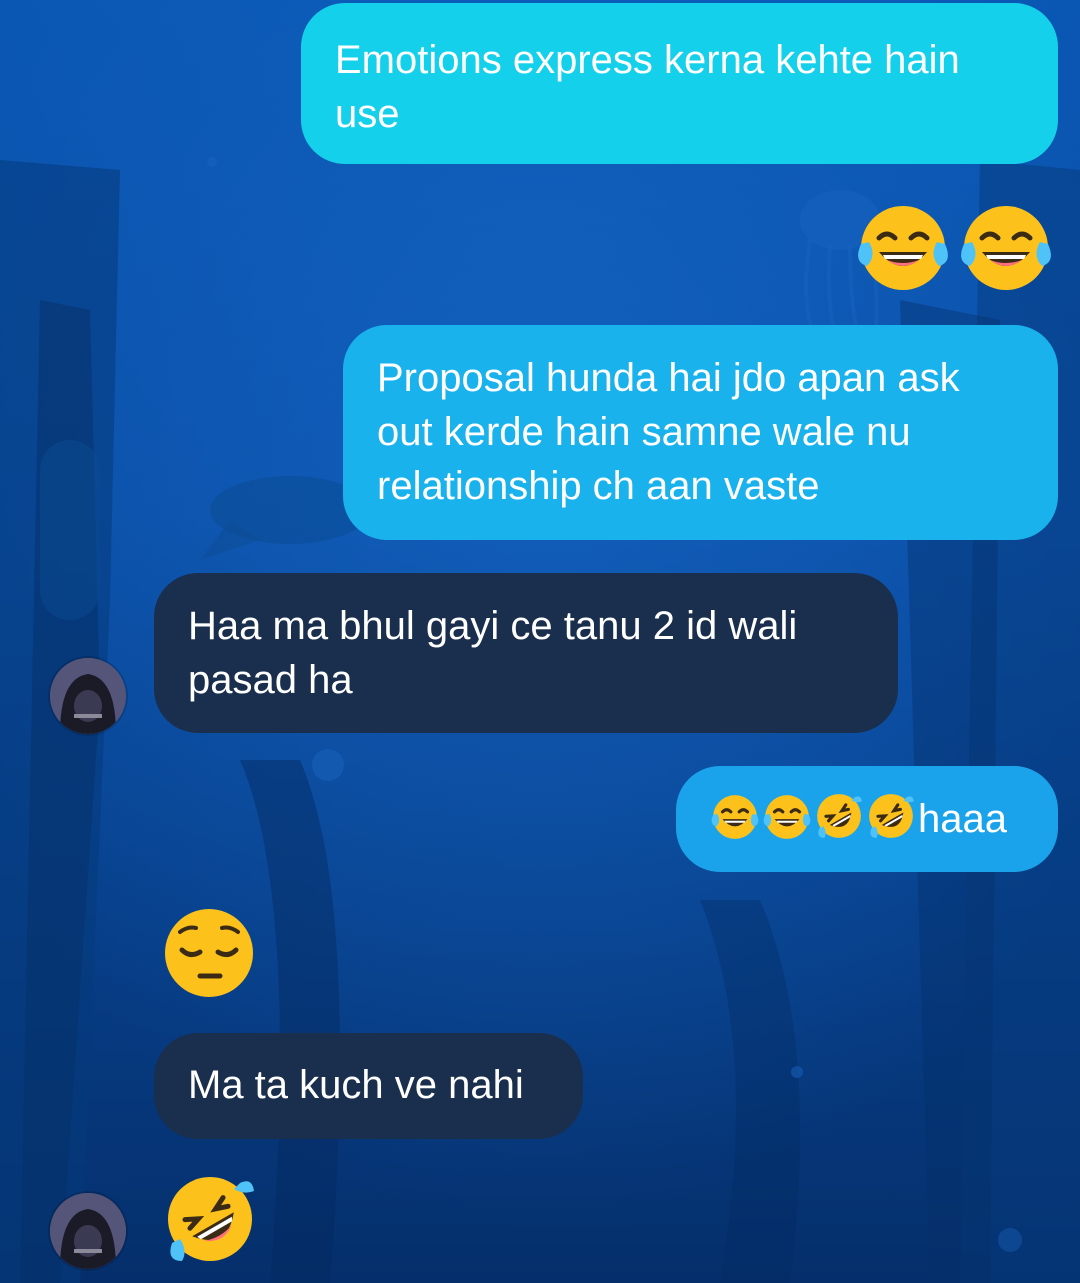 The image size is (1080, 1283). What do you see at coordinates (356, 1085) in the screenshot?
I see `message-text: Ma ta kuch ve nahi` at bounding box center [356, 1085].